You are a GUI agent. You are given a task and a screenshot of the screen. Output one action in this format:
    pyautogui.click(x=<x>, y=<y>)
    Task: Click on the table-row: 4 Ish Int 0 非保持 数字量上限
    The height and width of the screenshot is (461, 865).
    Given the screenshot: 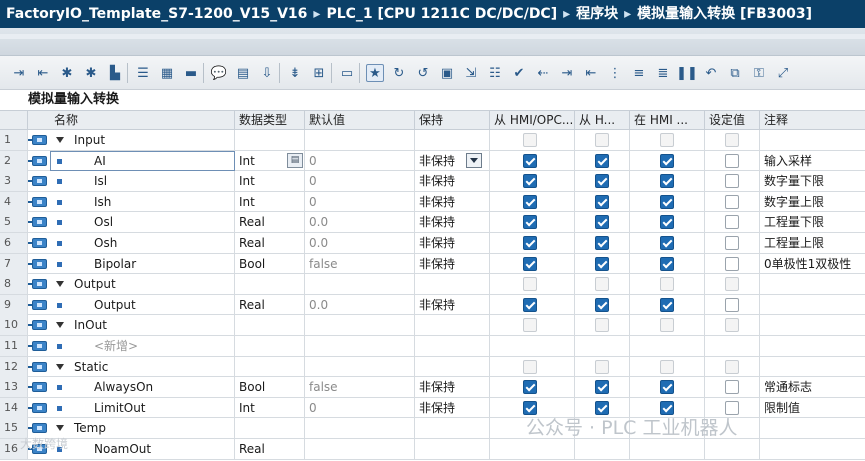 What is the action you would take?
    pyautogui.click(x=432, y=202)
    